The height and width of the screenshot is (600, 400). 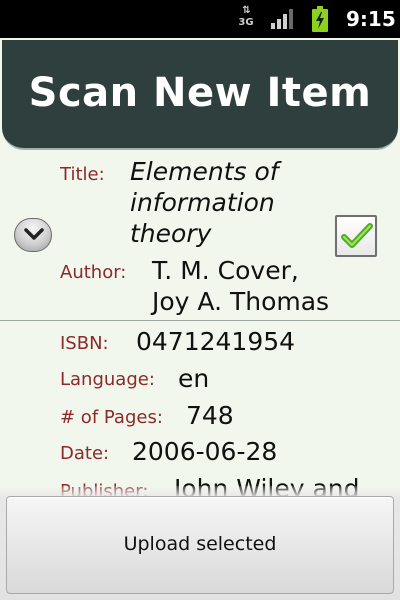 I want to click on isbn-value: 0471241954, so click(x=216, y=341).